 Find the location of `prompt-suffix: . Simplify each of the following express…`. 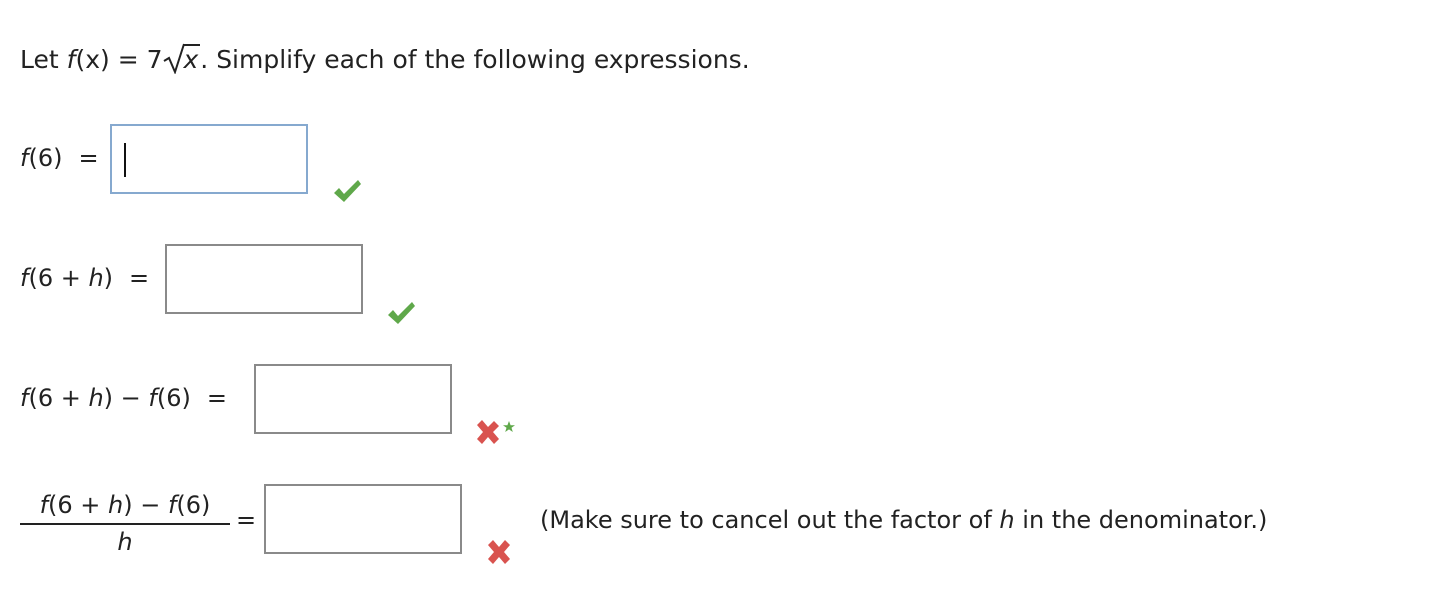

prompt-suffix: . Simplify each of the following express… is located at coordinates (475, 59).